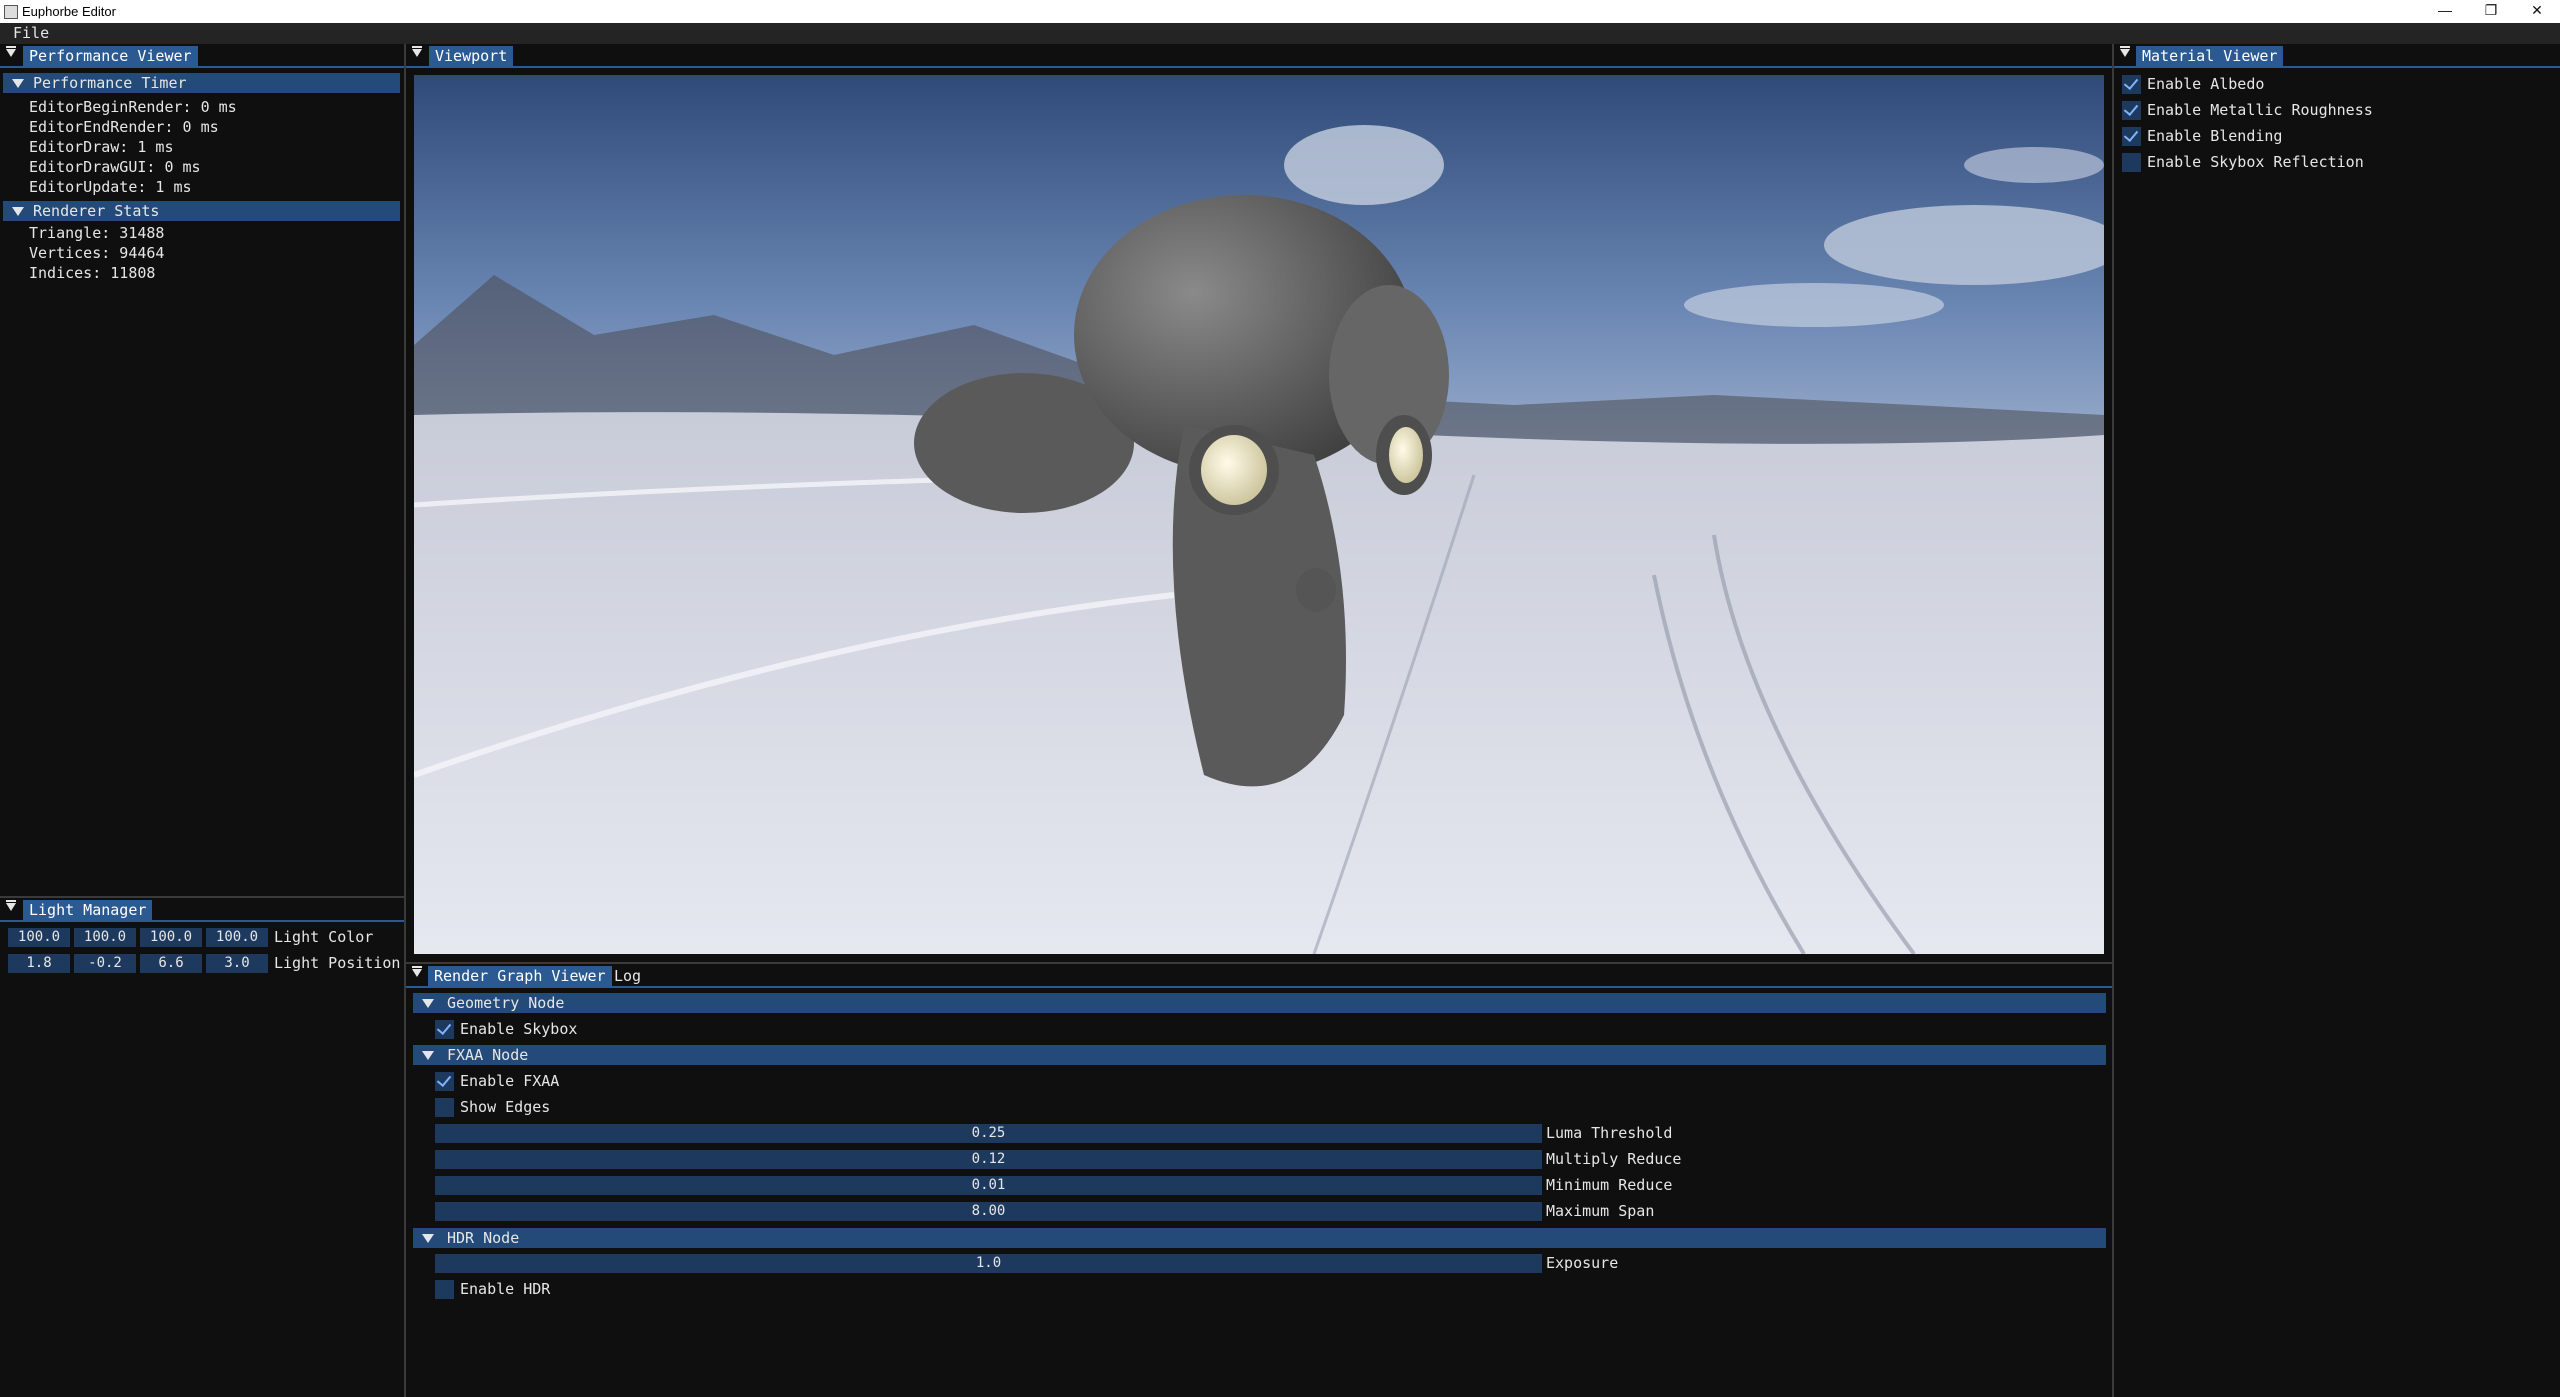 This screenshot has width=2560, height=1397. Describe the element at coordinates (202, 910) in the screenshot. I see `light-manager-tabbar: Light Manager` at that location.